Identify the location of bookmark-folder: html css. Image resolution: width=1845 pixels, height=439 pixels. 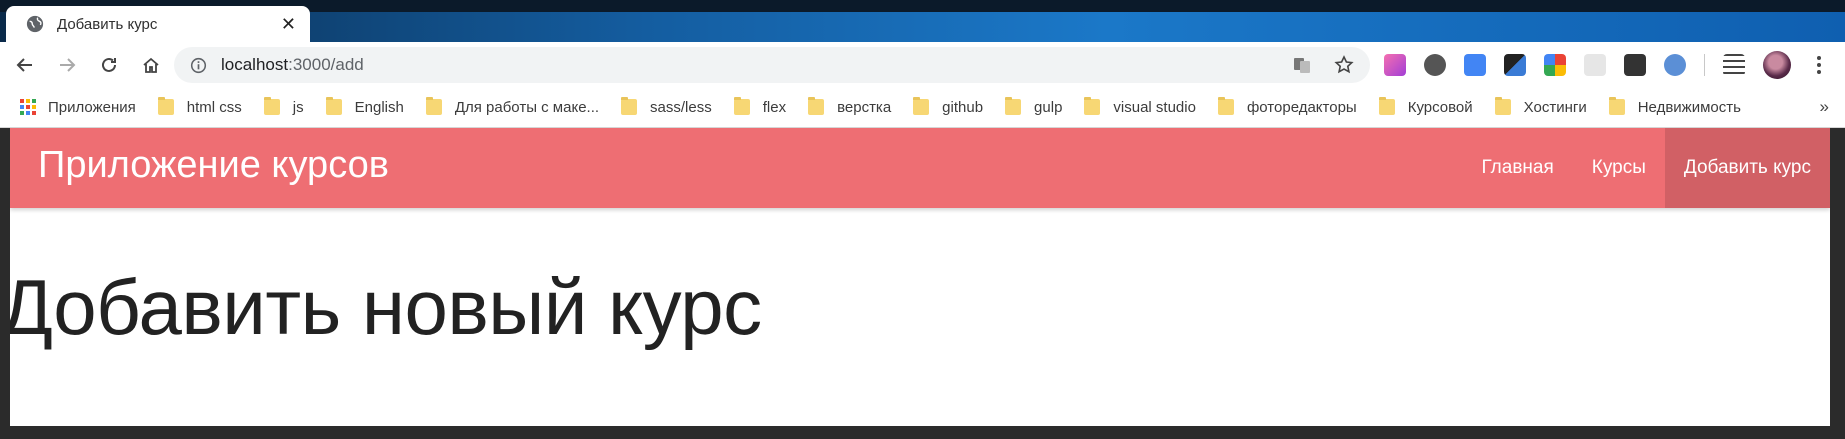
(199, 106).